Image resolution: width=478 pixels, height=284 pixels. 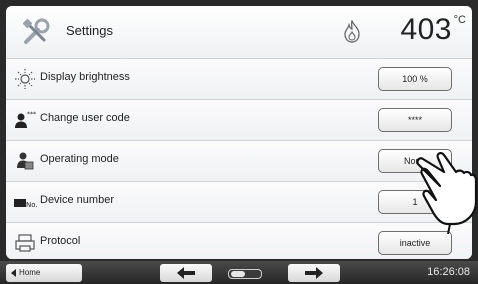 I want to click on next-page-button, so click(x=314, y=273).